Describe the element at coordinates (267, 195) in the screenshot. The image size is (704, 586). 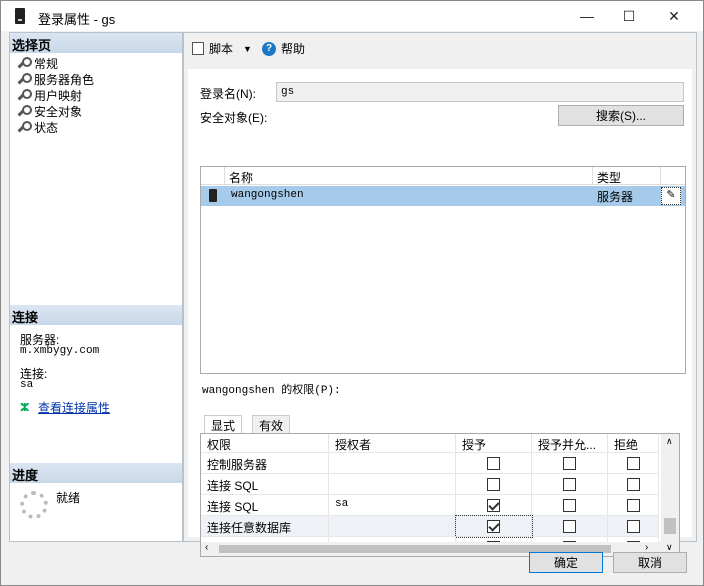
I see `securable-name: wangongshen` at that location.